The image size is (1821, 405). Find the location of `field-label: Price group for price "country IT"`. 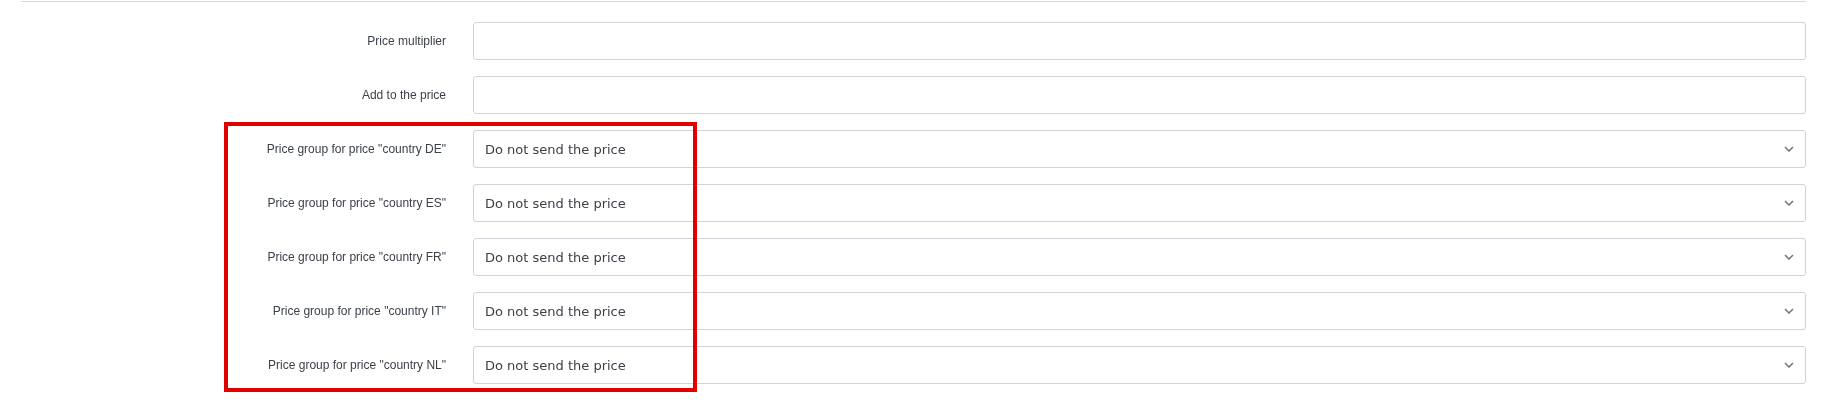

field-label: Price group for price "country IT" is located at coordinates (359, 311).